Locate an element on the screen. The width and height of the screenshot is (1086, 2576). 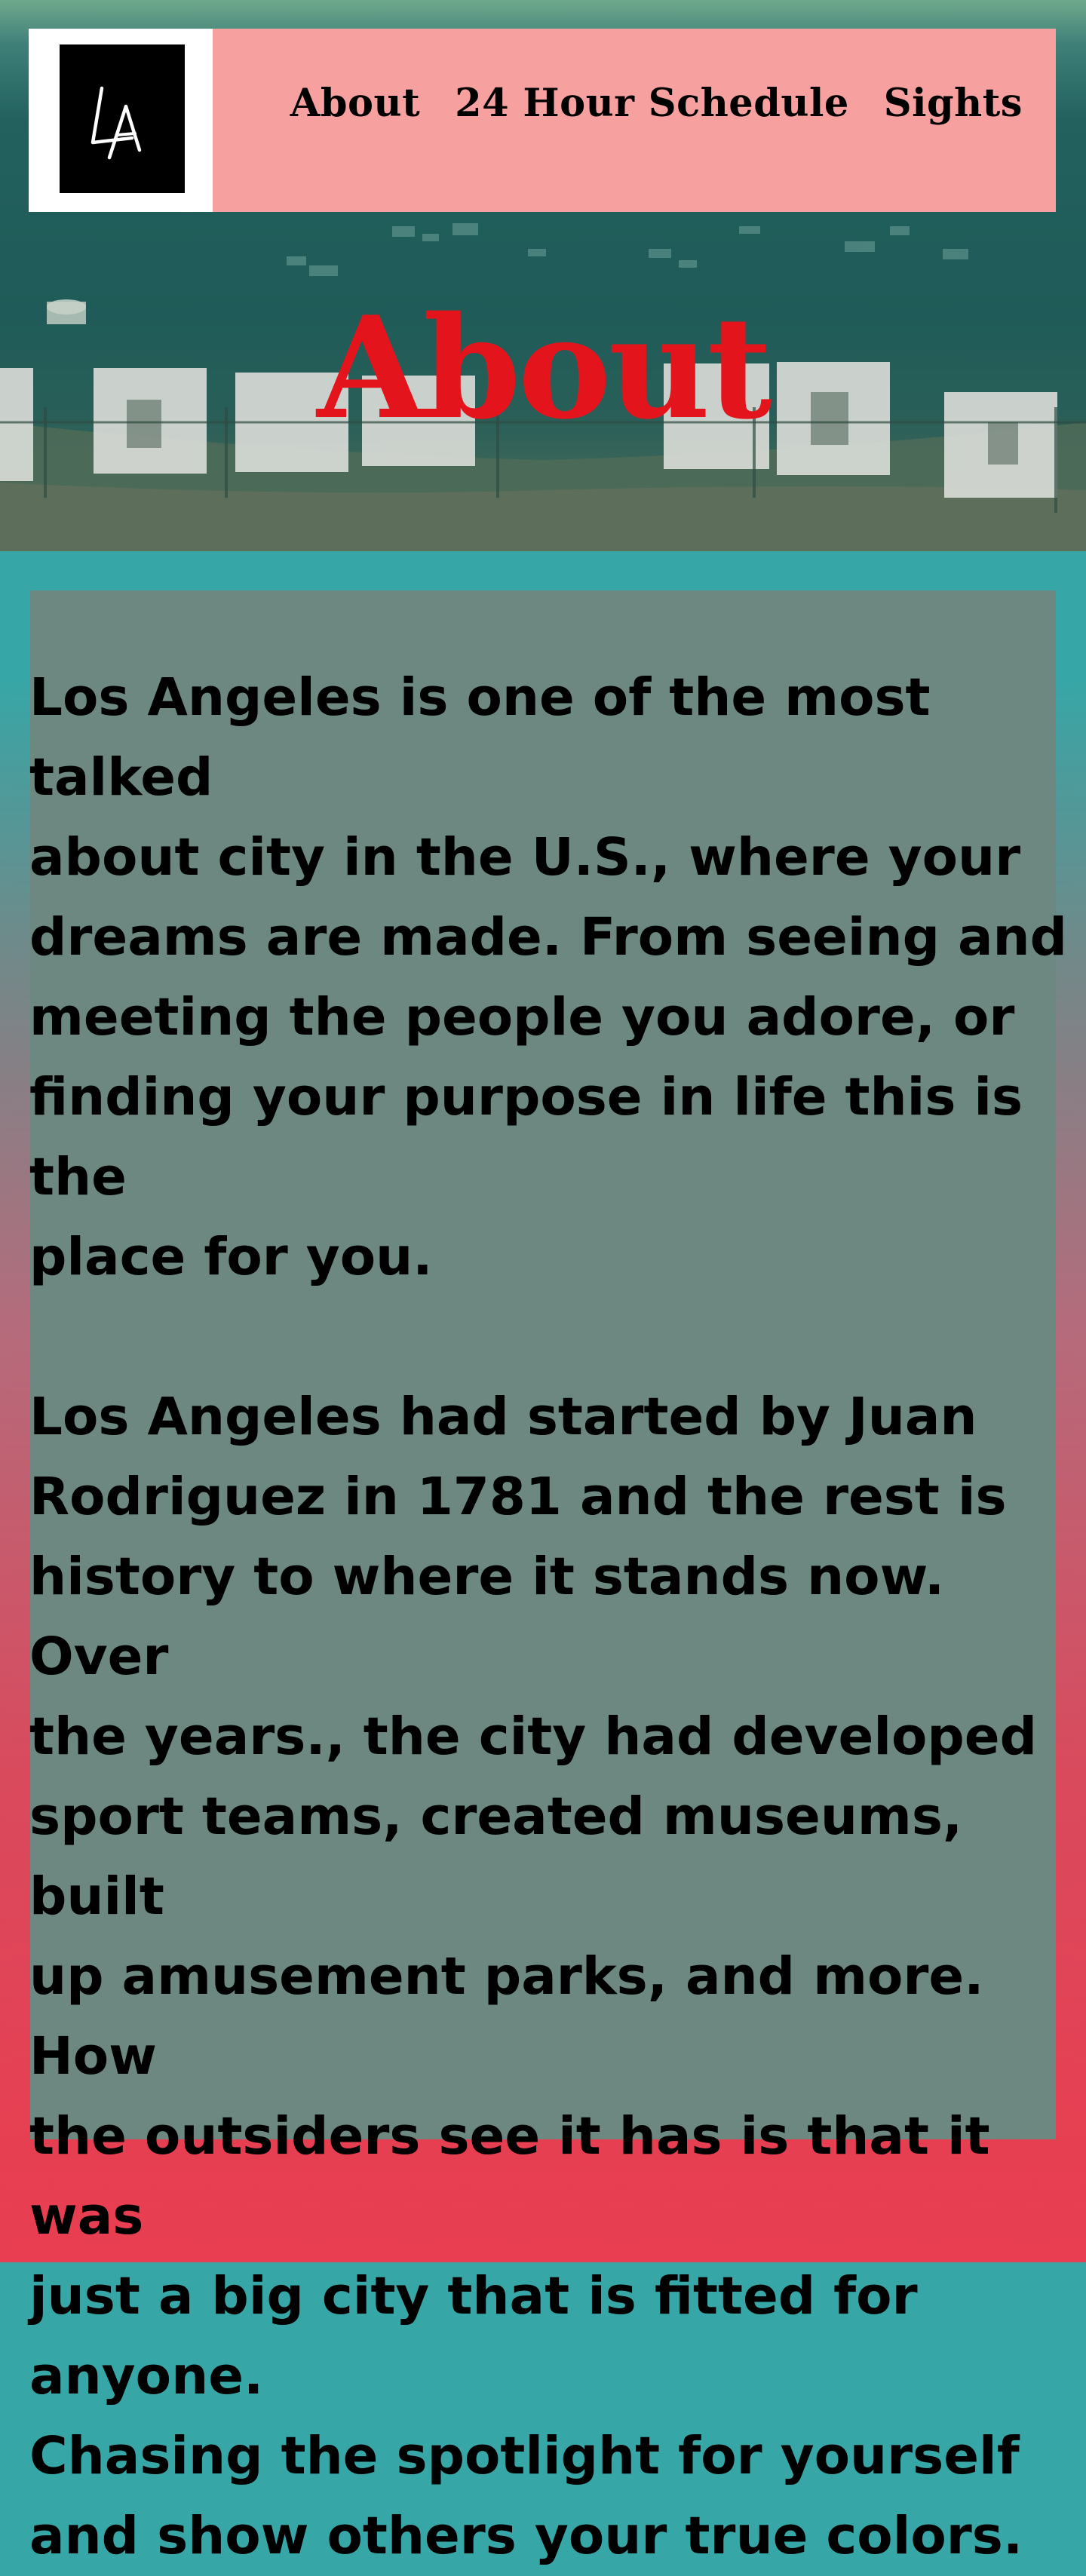
nav-link-sights: Sights is located at coordinates (953, 103).